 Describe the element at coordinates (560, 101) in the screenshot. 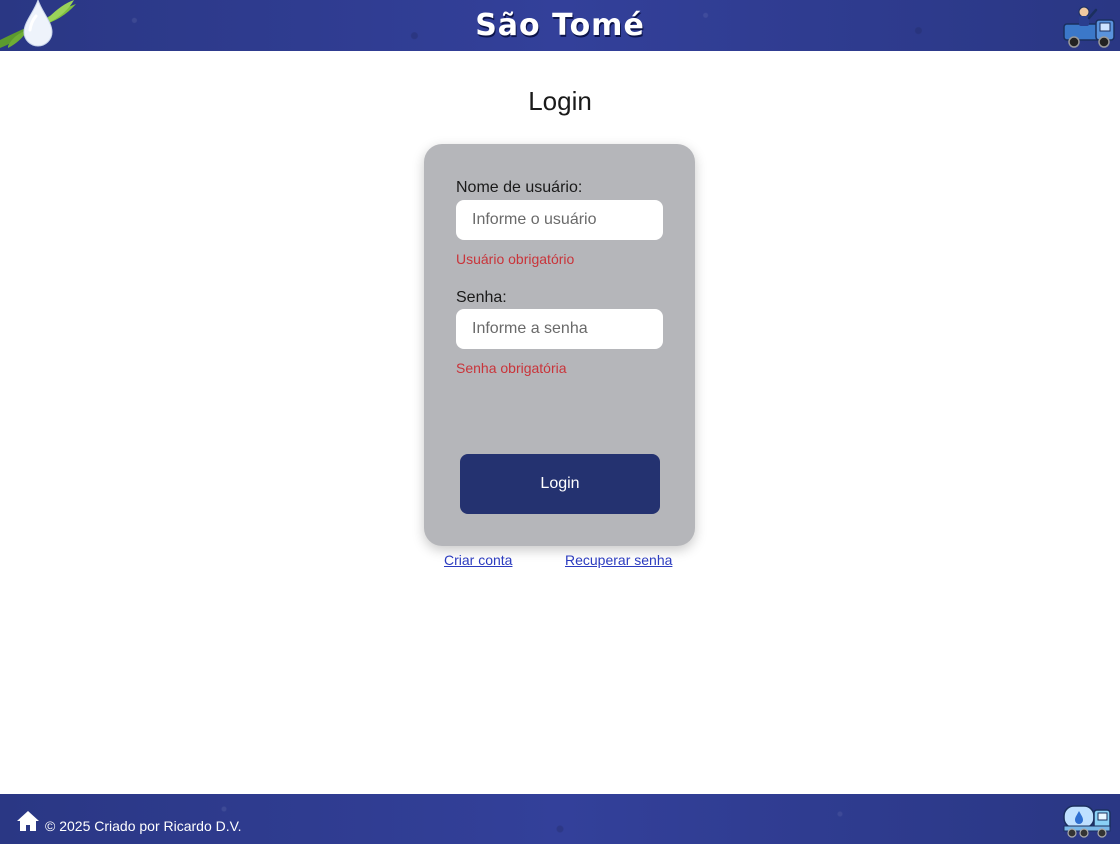

I see `page-title: Login` at that location.